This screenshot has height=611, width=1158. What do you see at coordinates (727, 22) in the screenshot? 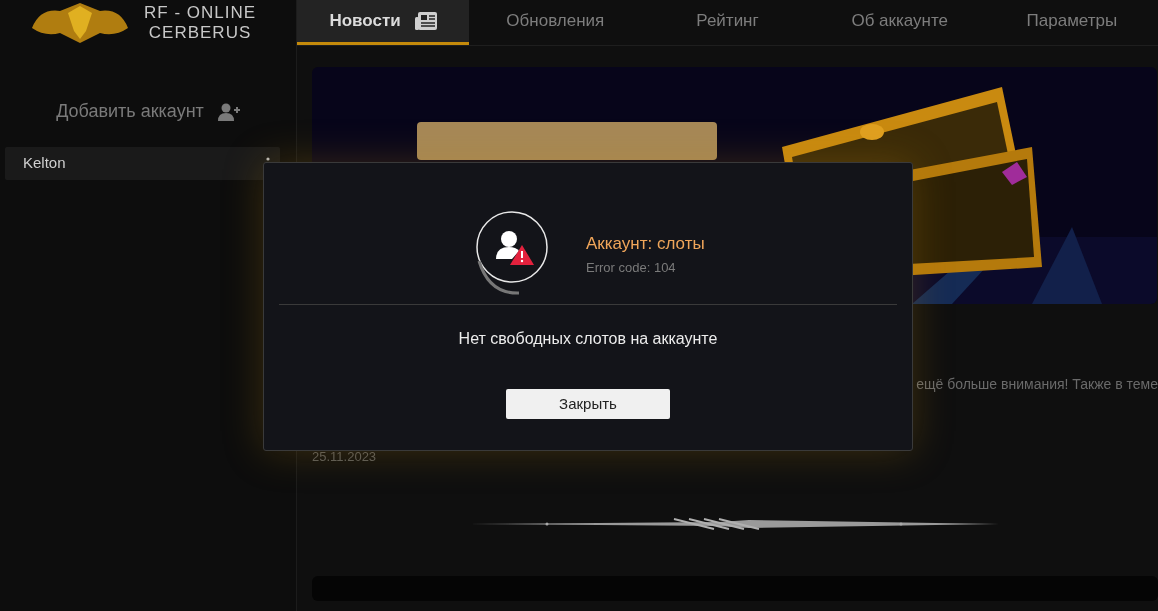
I see `nav-tab: Рейтинг` at bounding box center [727, 22].